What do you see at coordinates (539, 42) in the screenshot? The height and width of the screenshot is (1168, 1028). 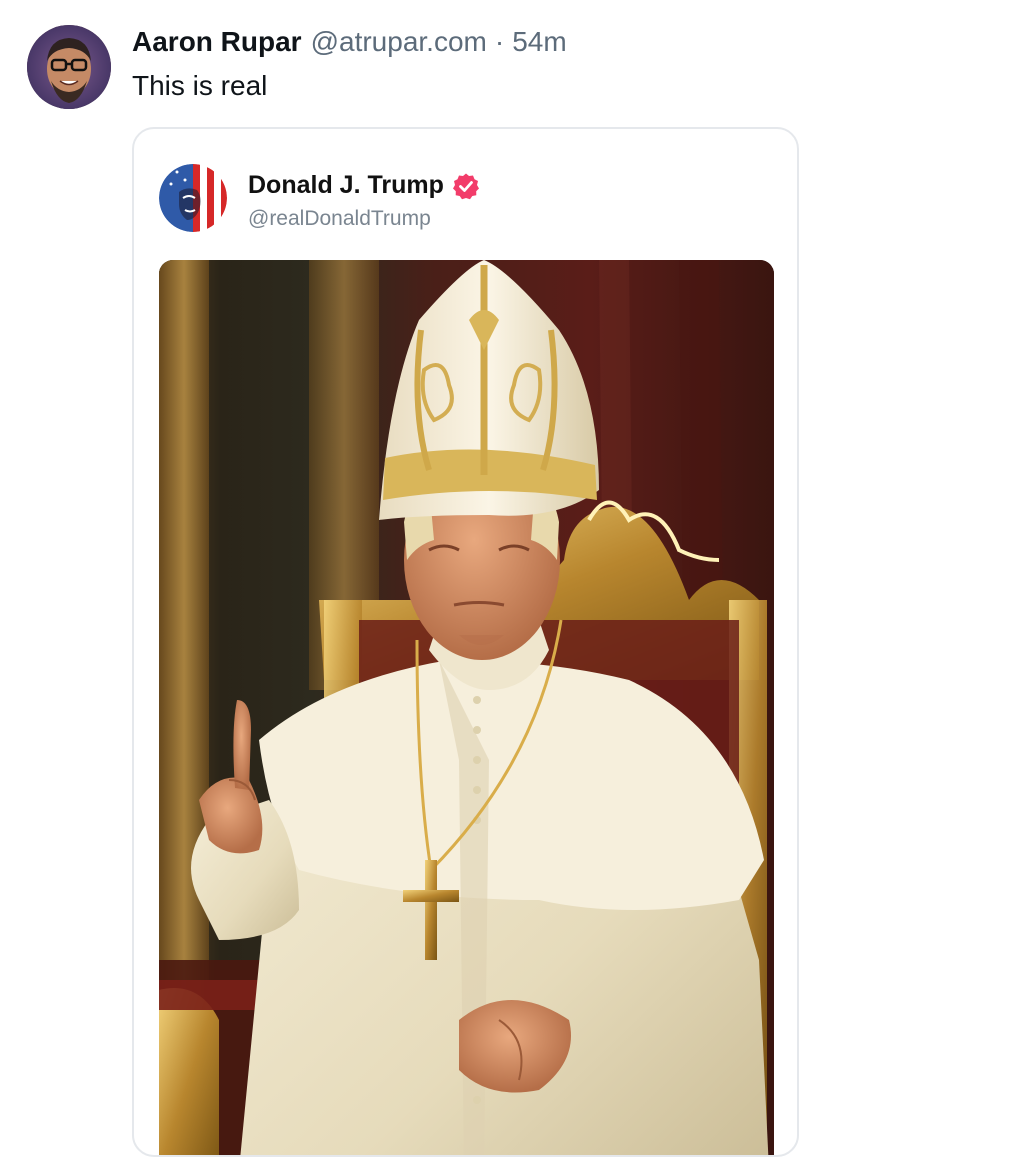 I see `post-timestamp: 54m` at bounding box center [539, 42].